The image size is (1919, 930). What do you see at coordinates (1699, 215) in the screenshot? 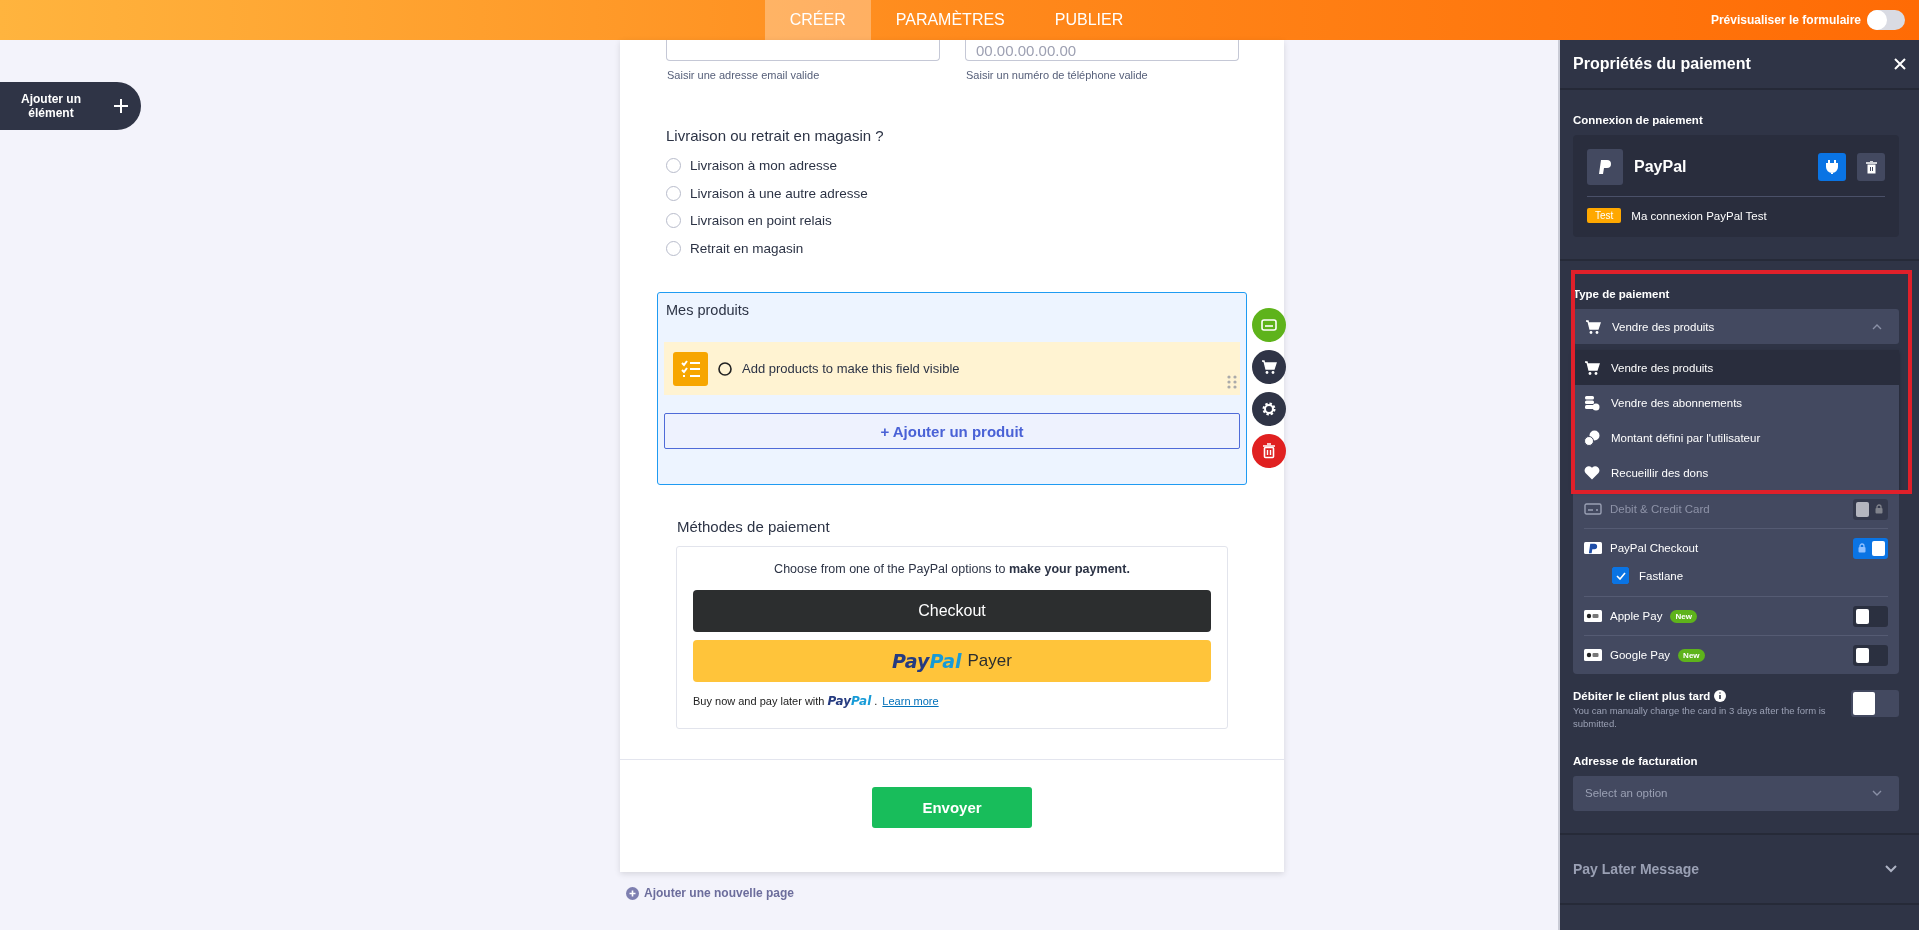
I see `connection-name: Ma connexion PayPal Test` at bounding box center [1699, 215].